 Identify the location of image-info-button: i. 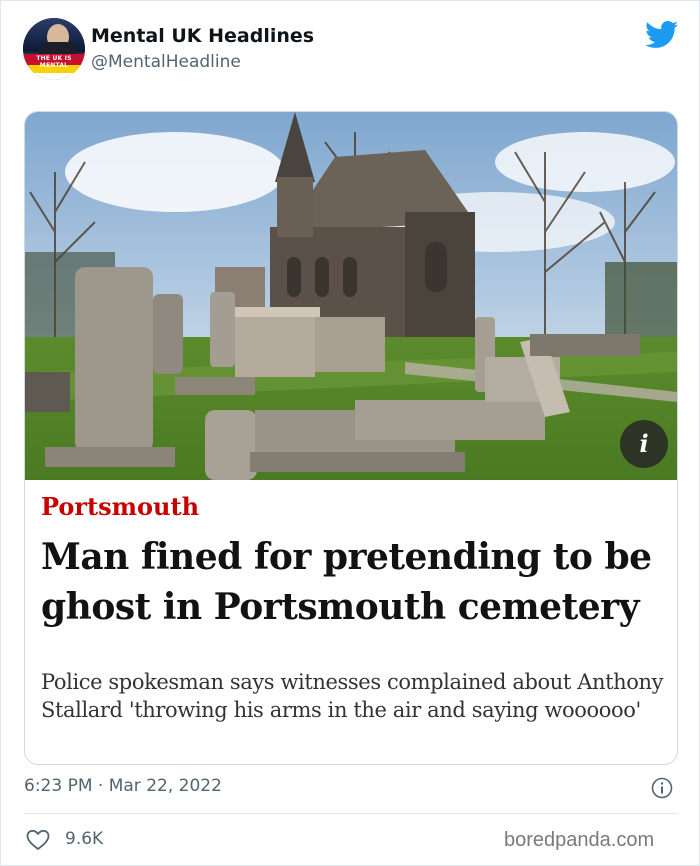
(644, 444).